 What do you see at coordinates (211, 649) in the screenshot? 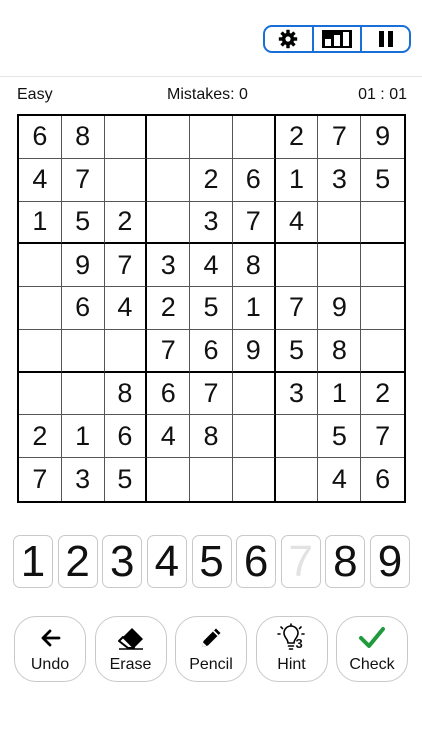
I see `pencil-button: Pencil` at bounding box center [211, 649].